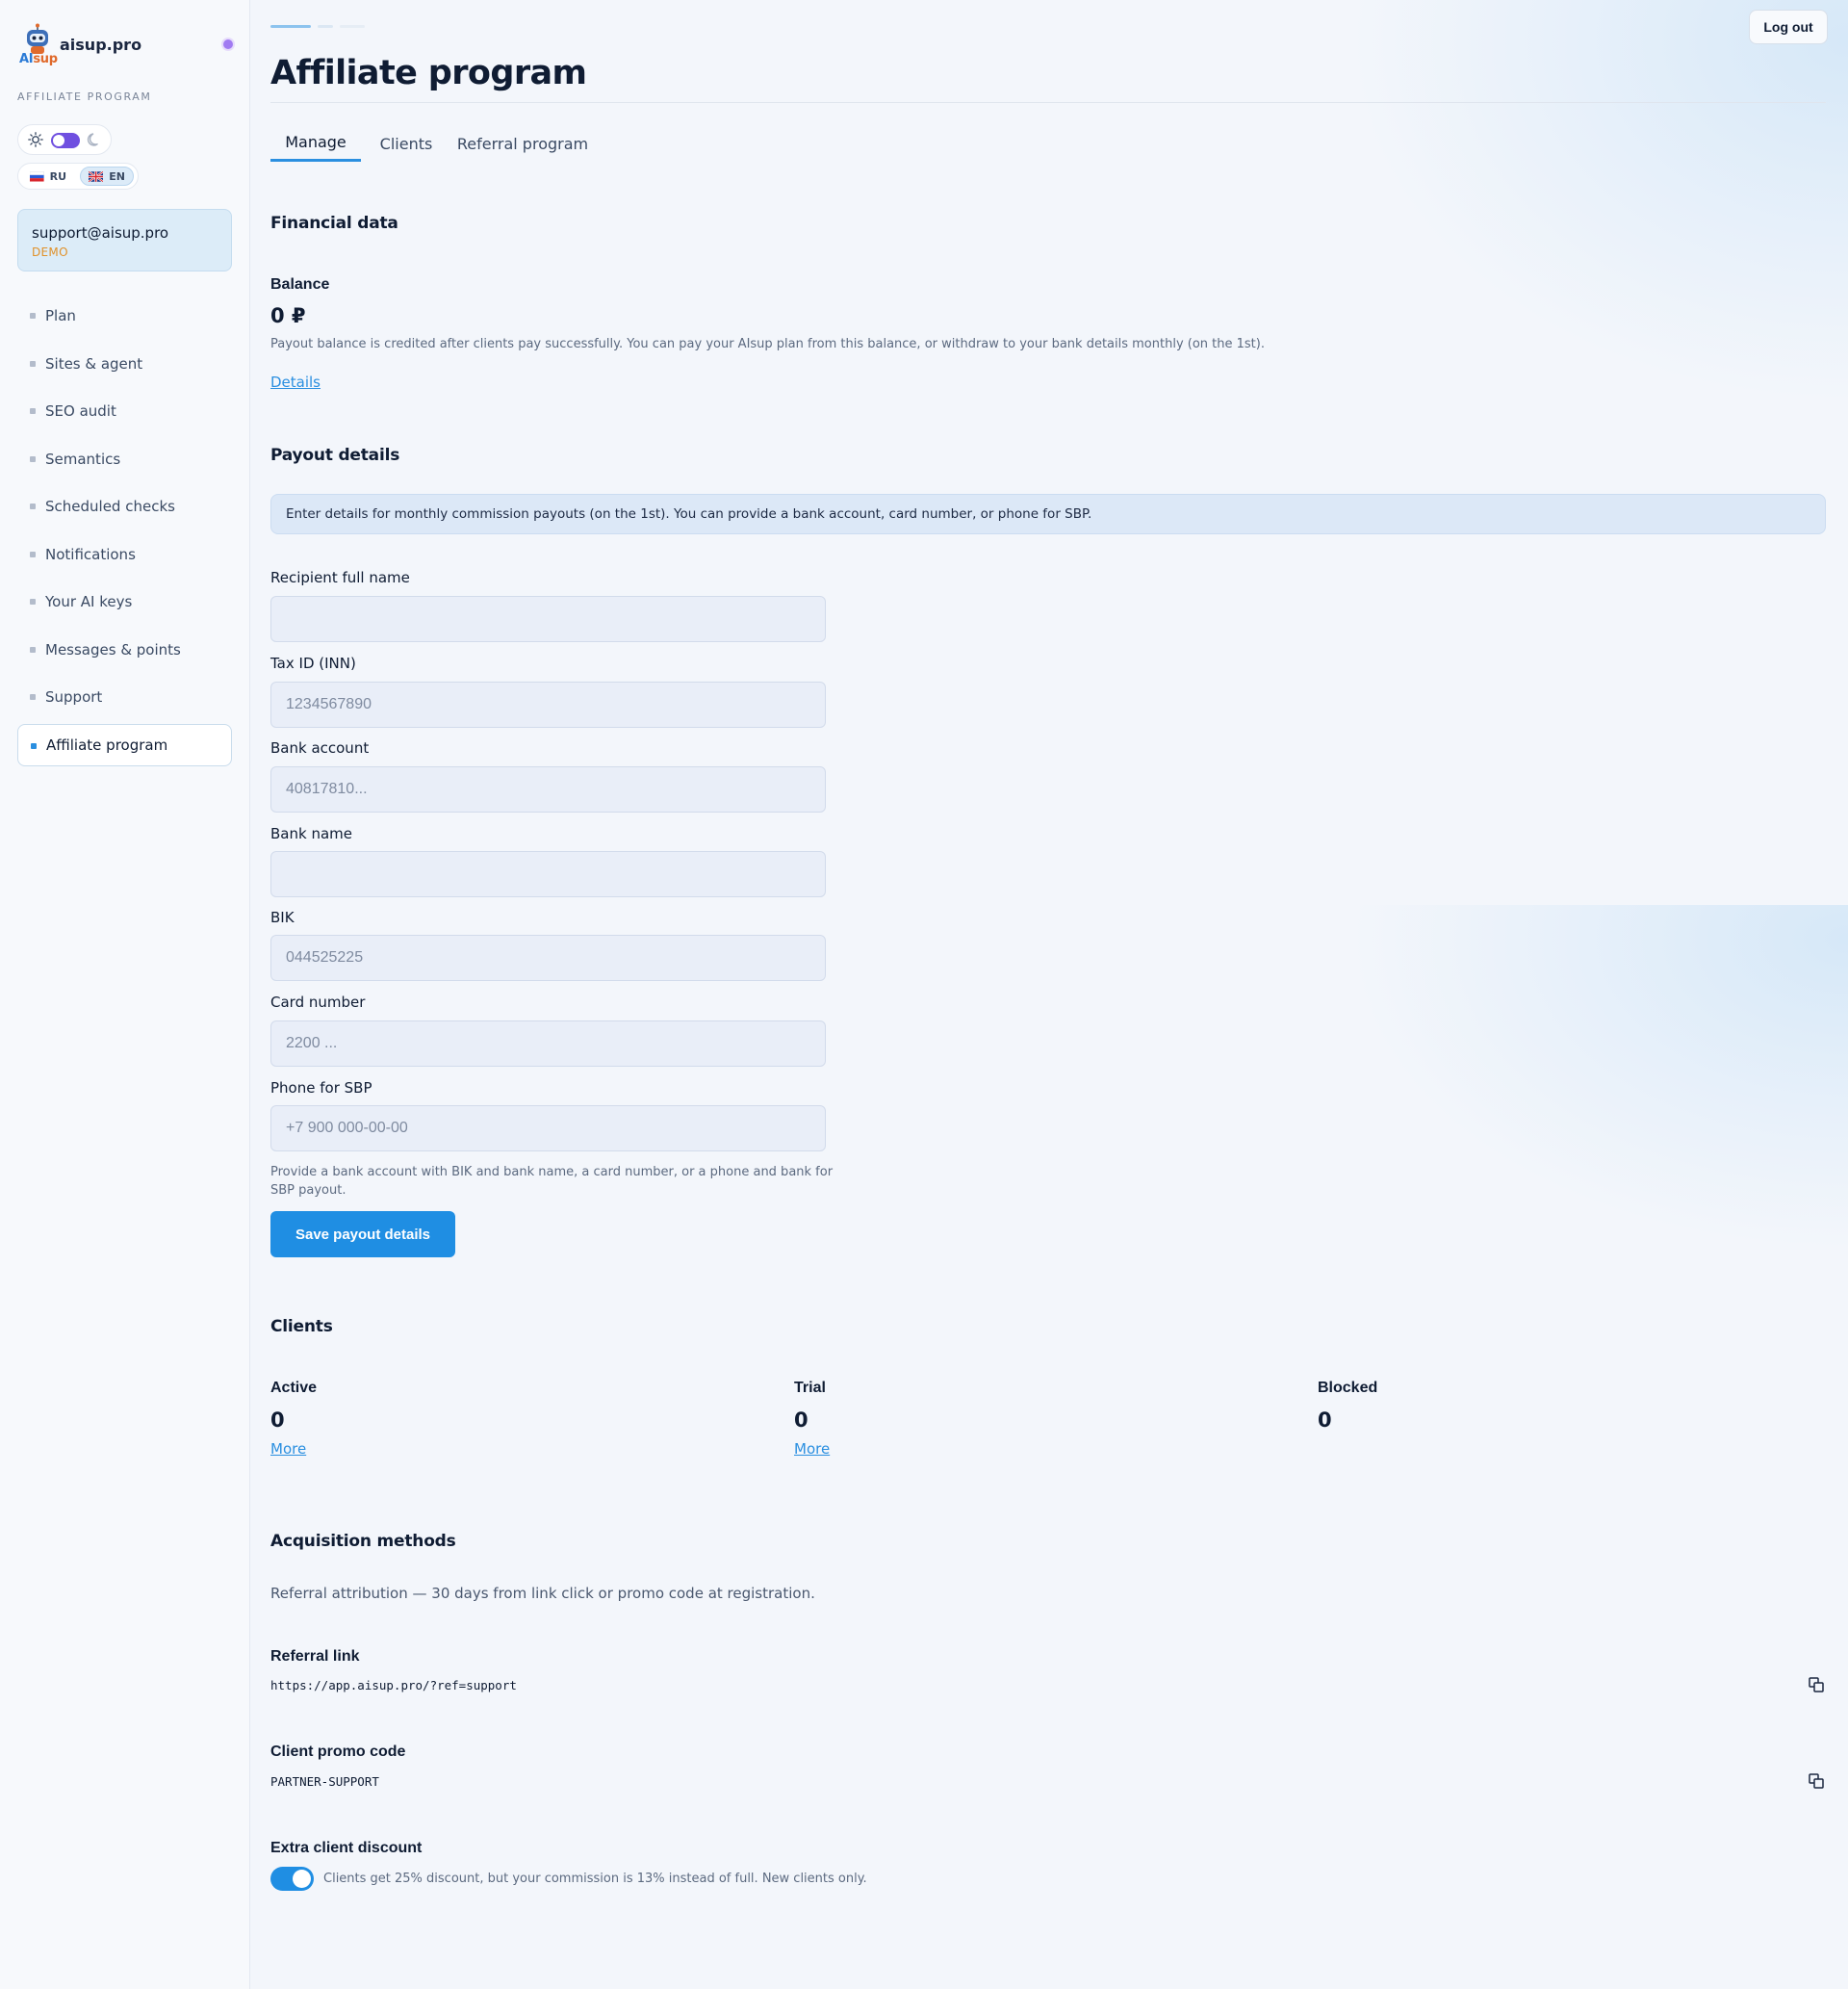 The width and height of the screenshot is (1848, 1989). I want to click on promo-code-value: PARTNER-SUPPORT, so click(324, 1782).